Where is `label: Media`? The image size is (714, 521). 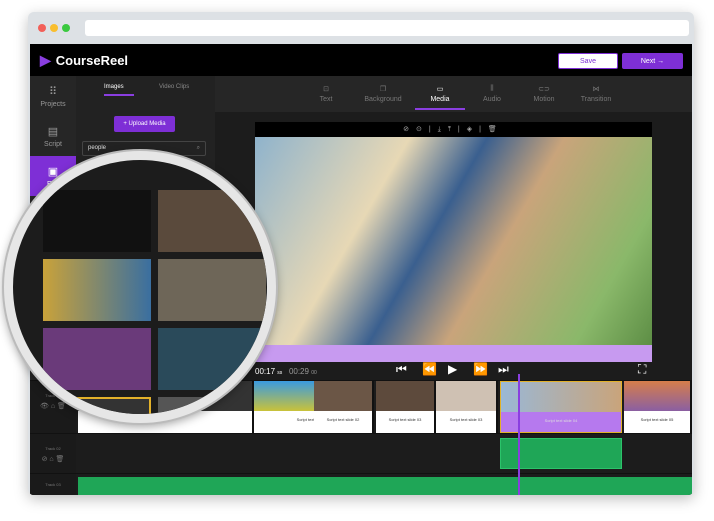 label: Media is located at coordinates (440, 99).